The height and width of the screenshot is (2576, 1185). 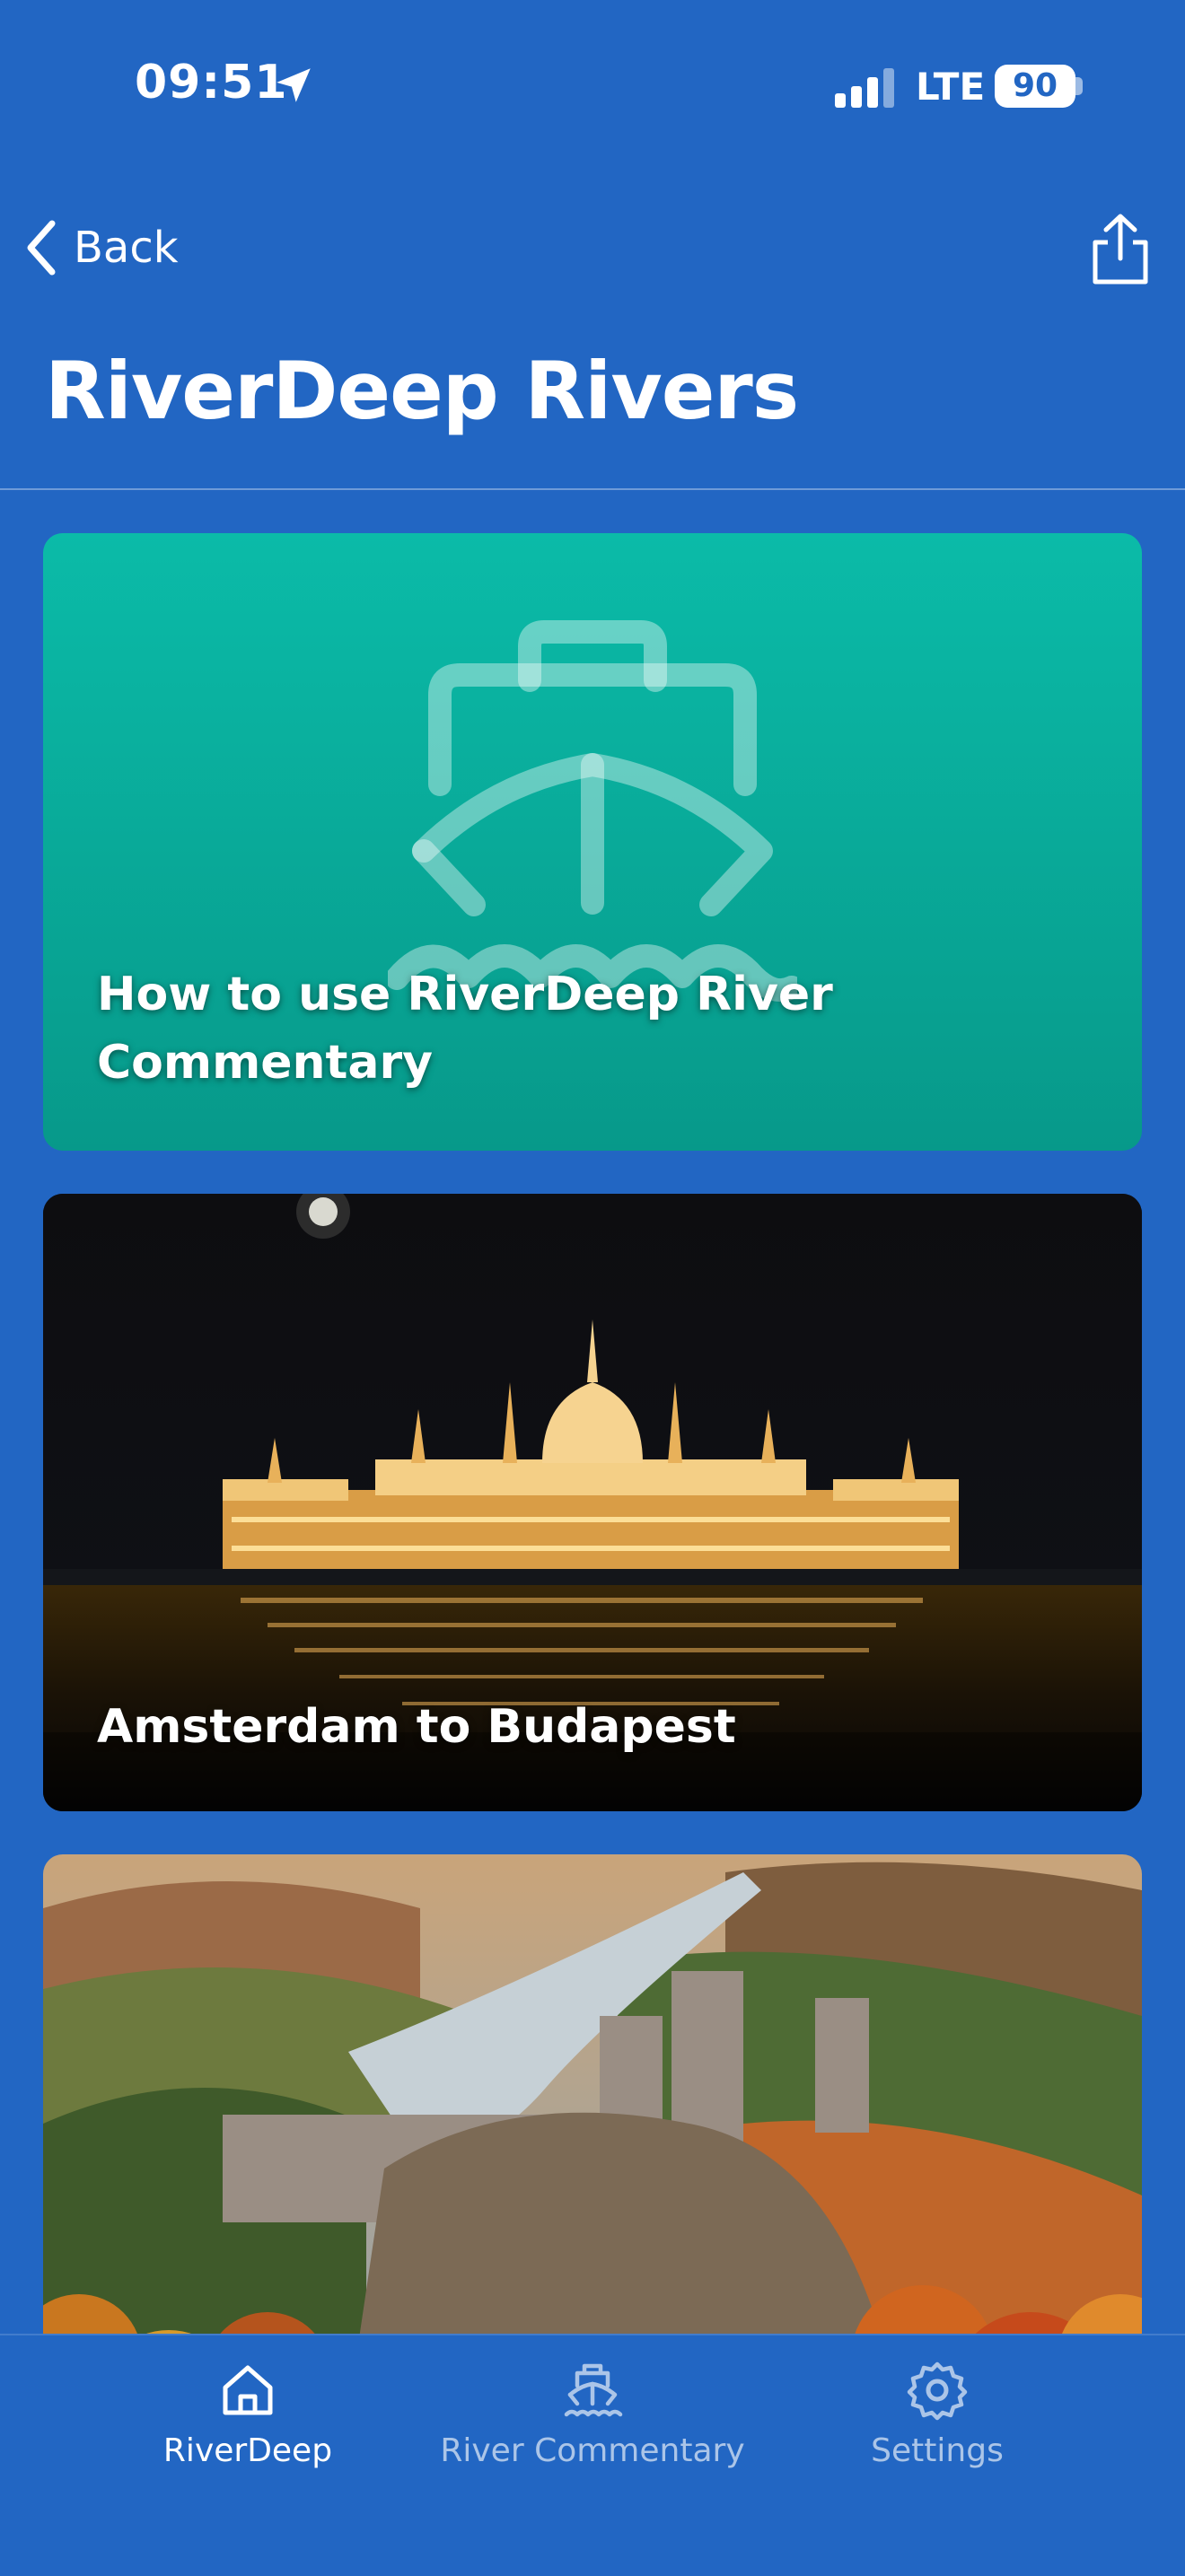 What do you see at coordinates (211, 83) in the screenshot?
I see `status-time: 09:51` at bounding box center [211, 83].